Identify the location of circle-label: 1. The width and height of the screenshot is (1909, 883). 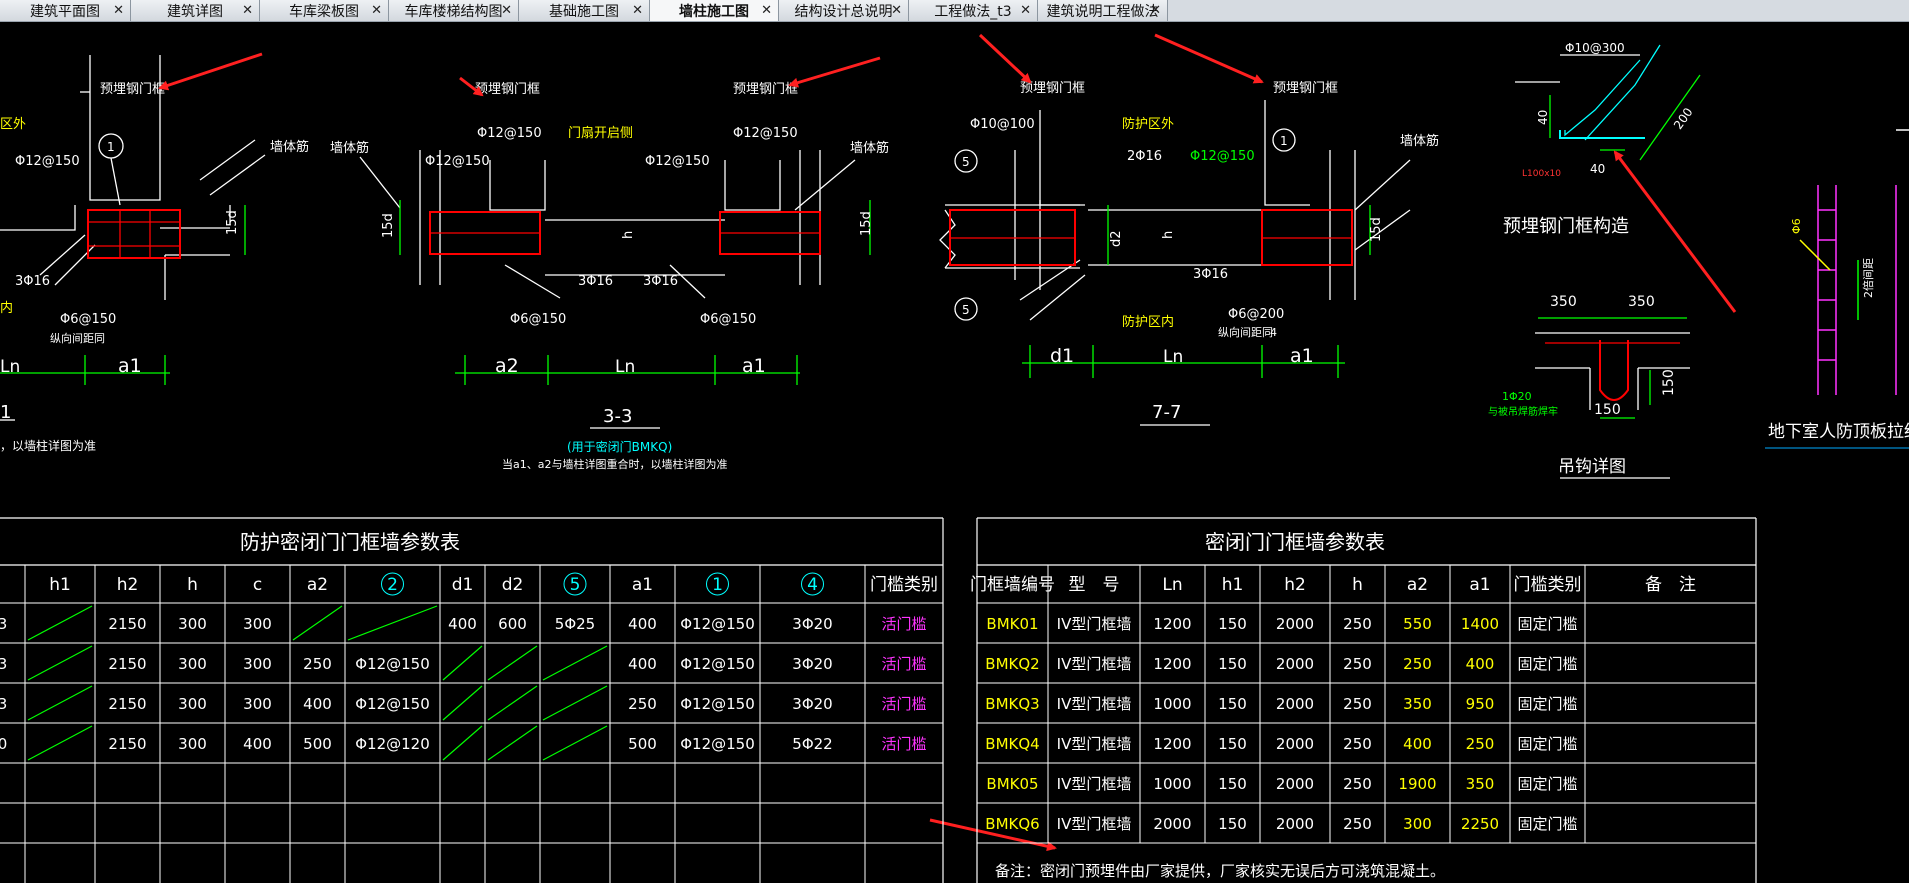
(1284, 141).